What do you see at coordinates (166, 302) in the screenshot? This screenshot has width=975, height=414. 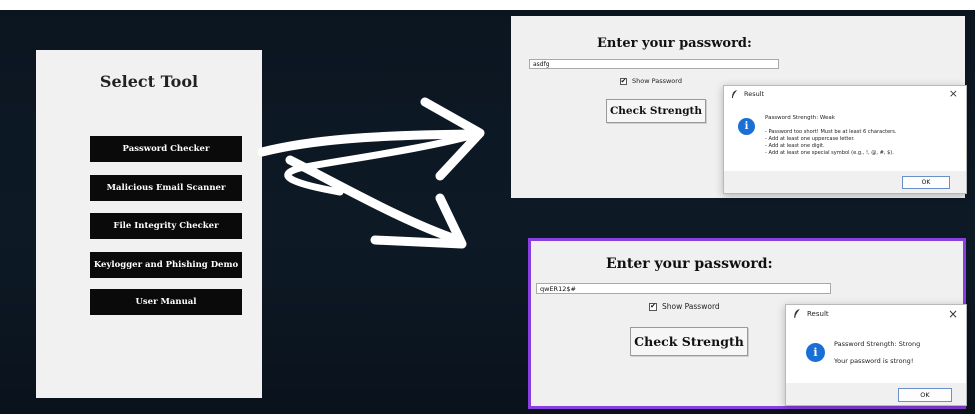 I see `user-manual-button: User Manual` at bounding box center [166, 302].